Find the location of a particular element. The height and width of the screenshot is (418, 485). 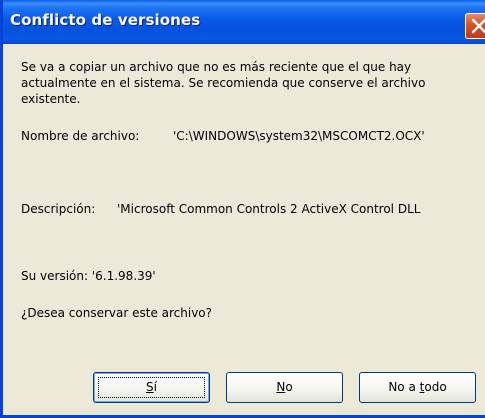

no-to-all-button: No a todo is located at coordinates (417, 387).